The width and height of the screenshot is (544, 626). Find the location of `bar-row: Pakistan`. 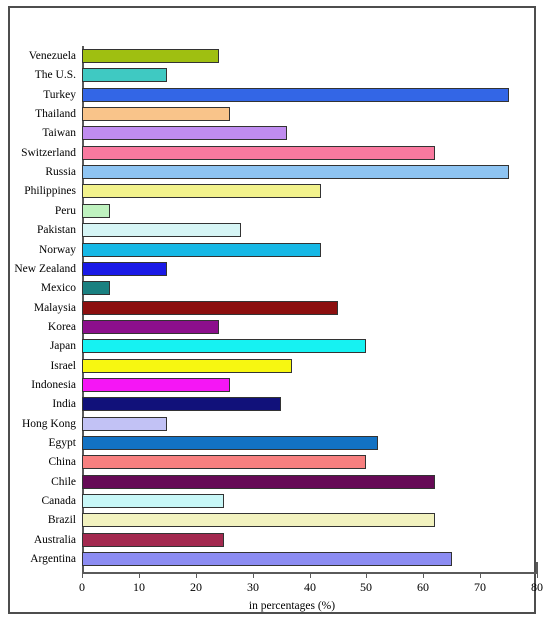

bar-row: Pakistan is located at coordinates (272, 230).